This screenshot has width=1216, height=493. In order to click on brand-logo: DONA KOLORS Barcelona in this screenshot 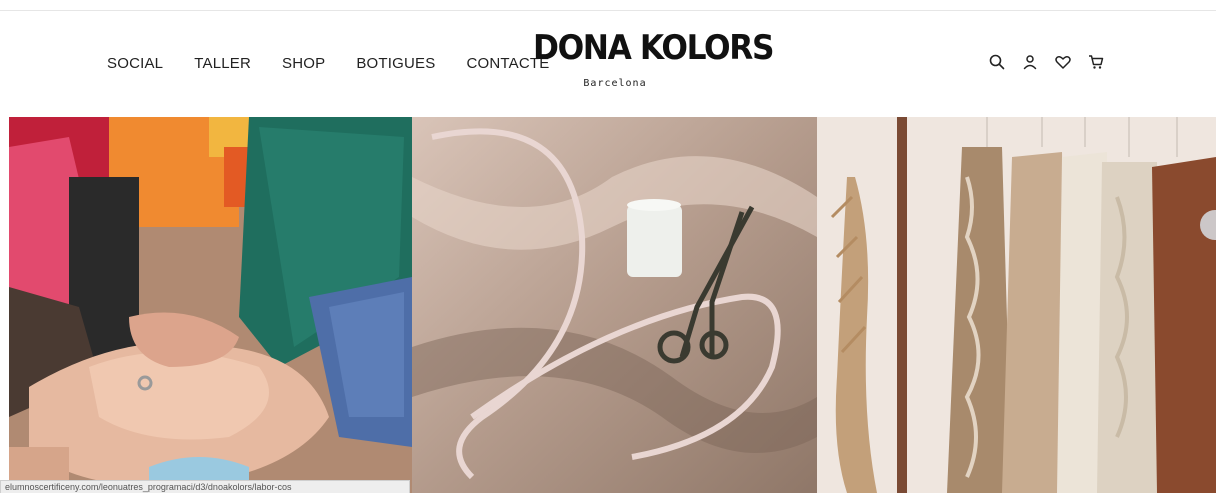, I will do `click(653, 58)`.